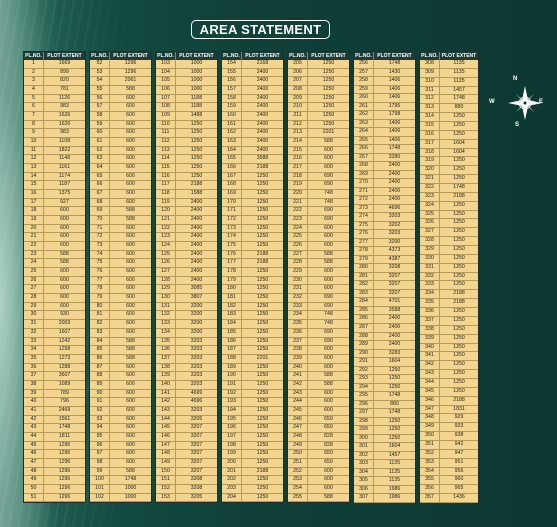  I want to click on plot-number: 343, so click(430, 374).